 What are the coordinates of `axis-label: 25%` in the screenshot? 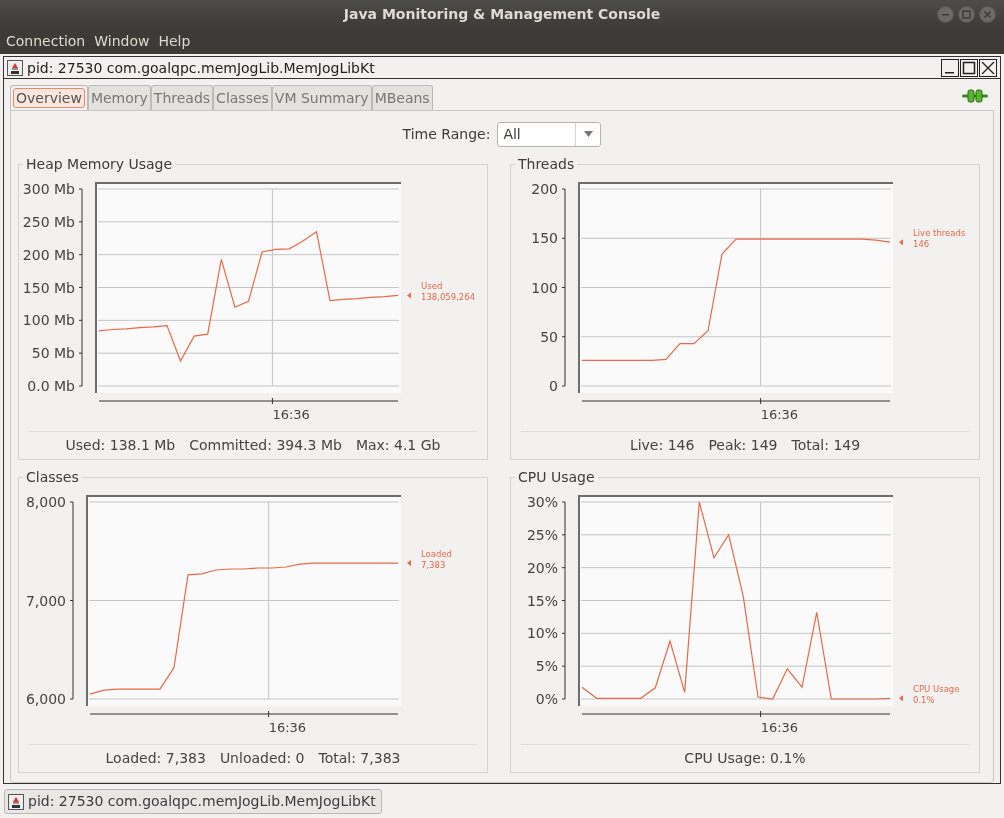 It's located at (542, 534).